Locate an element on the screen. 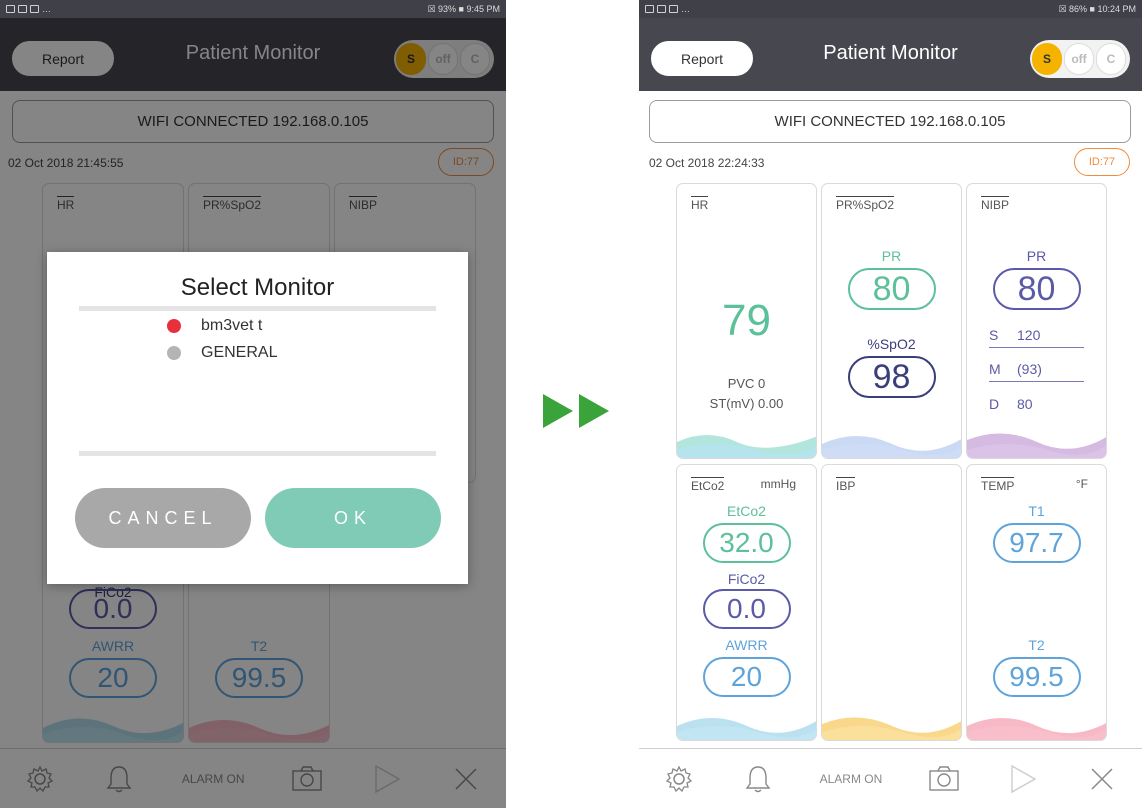 Image resolution: width=1142 pixels, height=808 pixels. pr-spo2-title: PR%SpO2 is located at coordinates (865, 204).